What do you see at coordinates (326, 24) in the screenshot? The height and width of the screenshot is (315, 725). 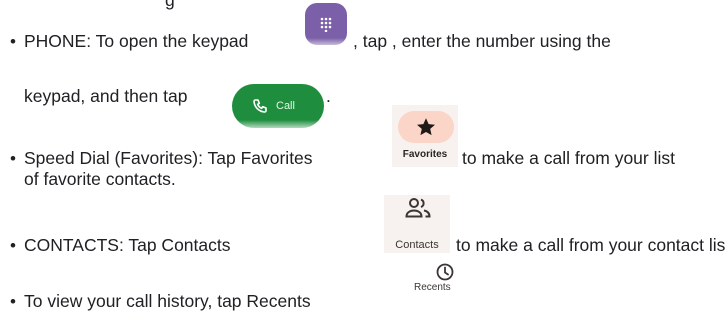 I see `dialpad-icon` at bounding box center [326, 24].